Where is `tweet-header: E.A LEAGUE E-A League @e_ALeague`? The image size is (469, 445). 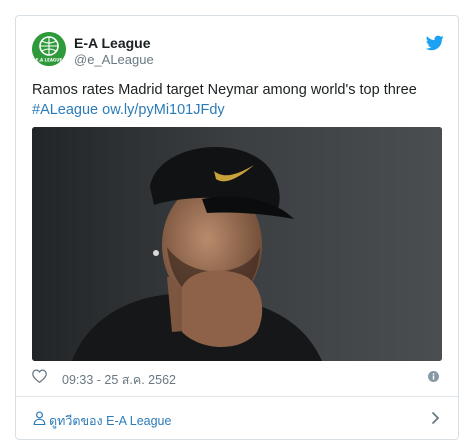
tweet-header: E.A LEAGUE E-A League @e_ALeague is located at coordinates (237, 46).